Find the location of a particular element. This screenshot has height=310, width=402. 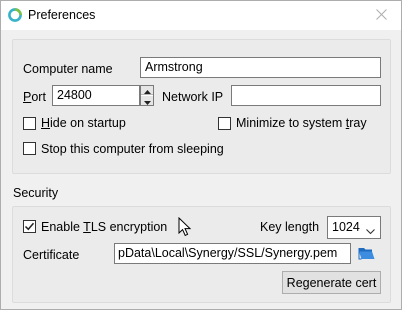

key-length-select: 1024 is located at coordinates (354, 227).